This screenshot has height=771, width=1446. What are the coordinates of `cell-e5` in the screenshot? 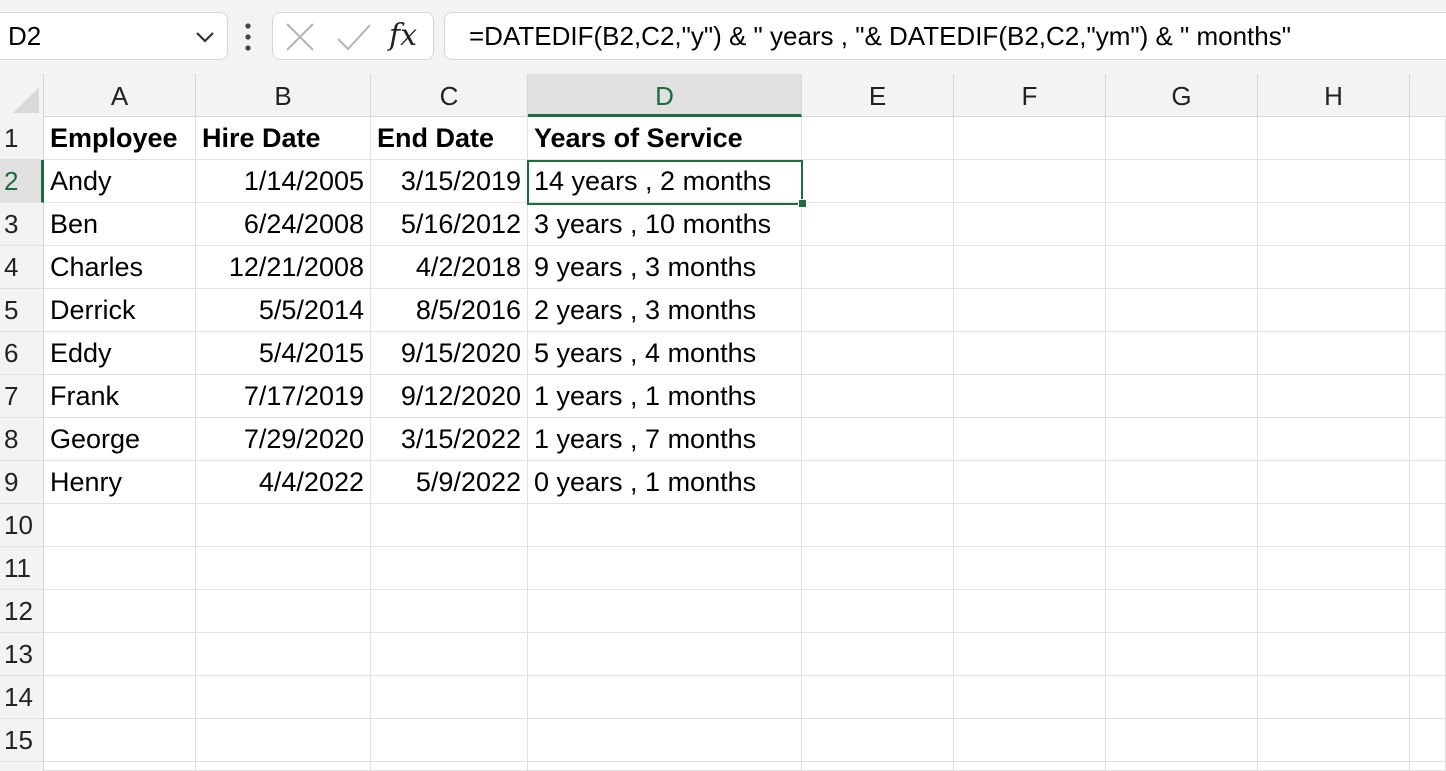 It's located at (878, 310).